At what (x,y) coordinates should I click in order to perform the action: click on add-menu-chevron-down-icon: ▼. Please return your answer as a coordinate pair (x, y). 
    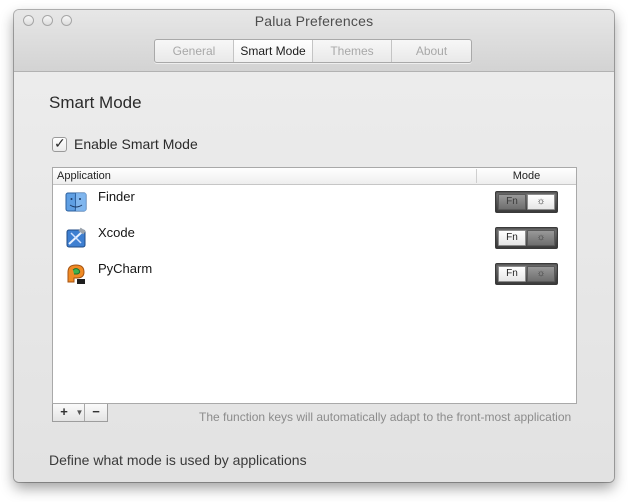
    Looking at the image, I should click on (80, 412).